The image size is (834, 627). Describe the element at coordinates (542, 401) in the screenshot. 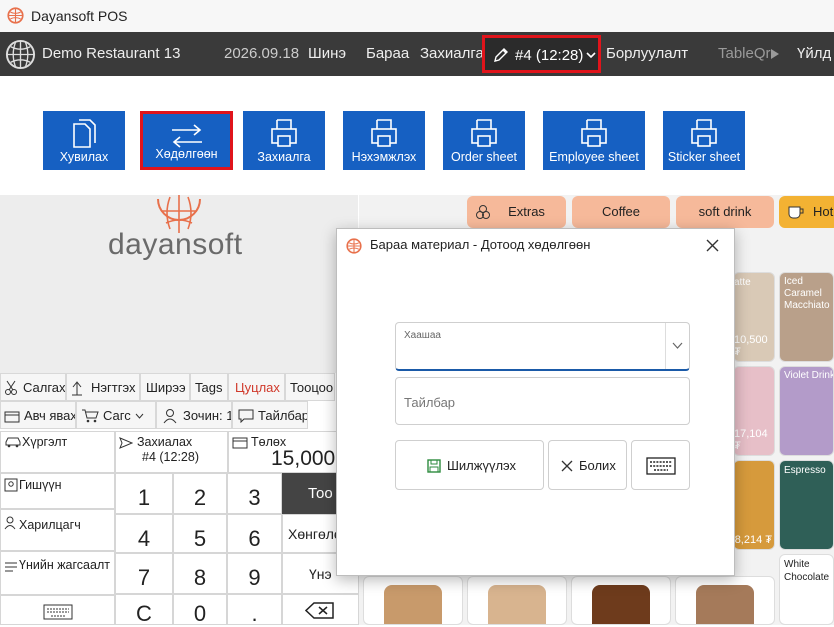

I see `note-input: Тайлбар` at that location.